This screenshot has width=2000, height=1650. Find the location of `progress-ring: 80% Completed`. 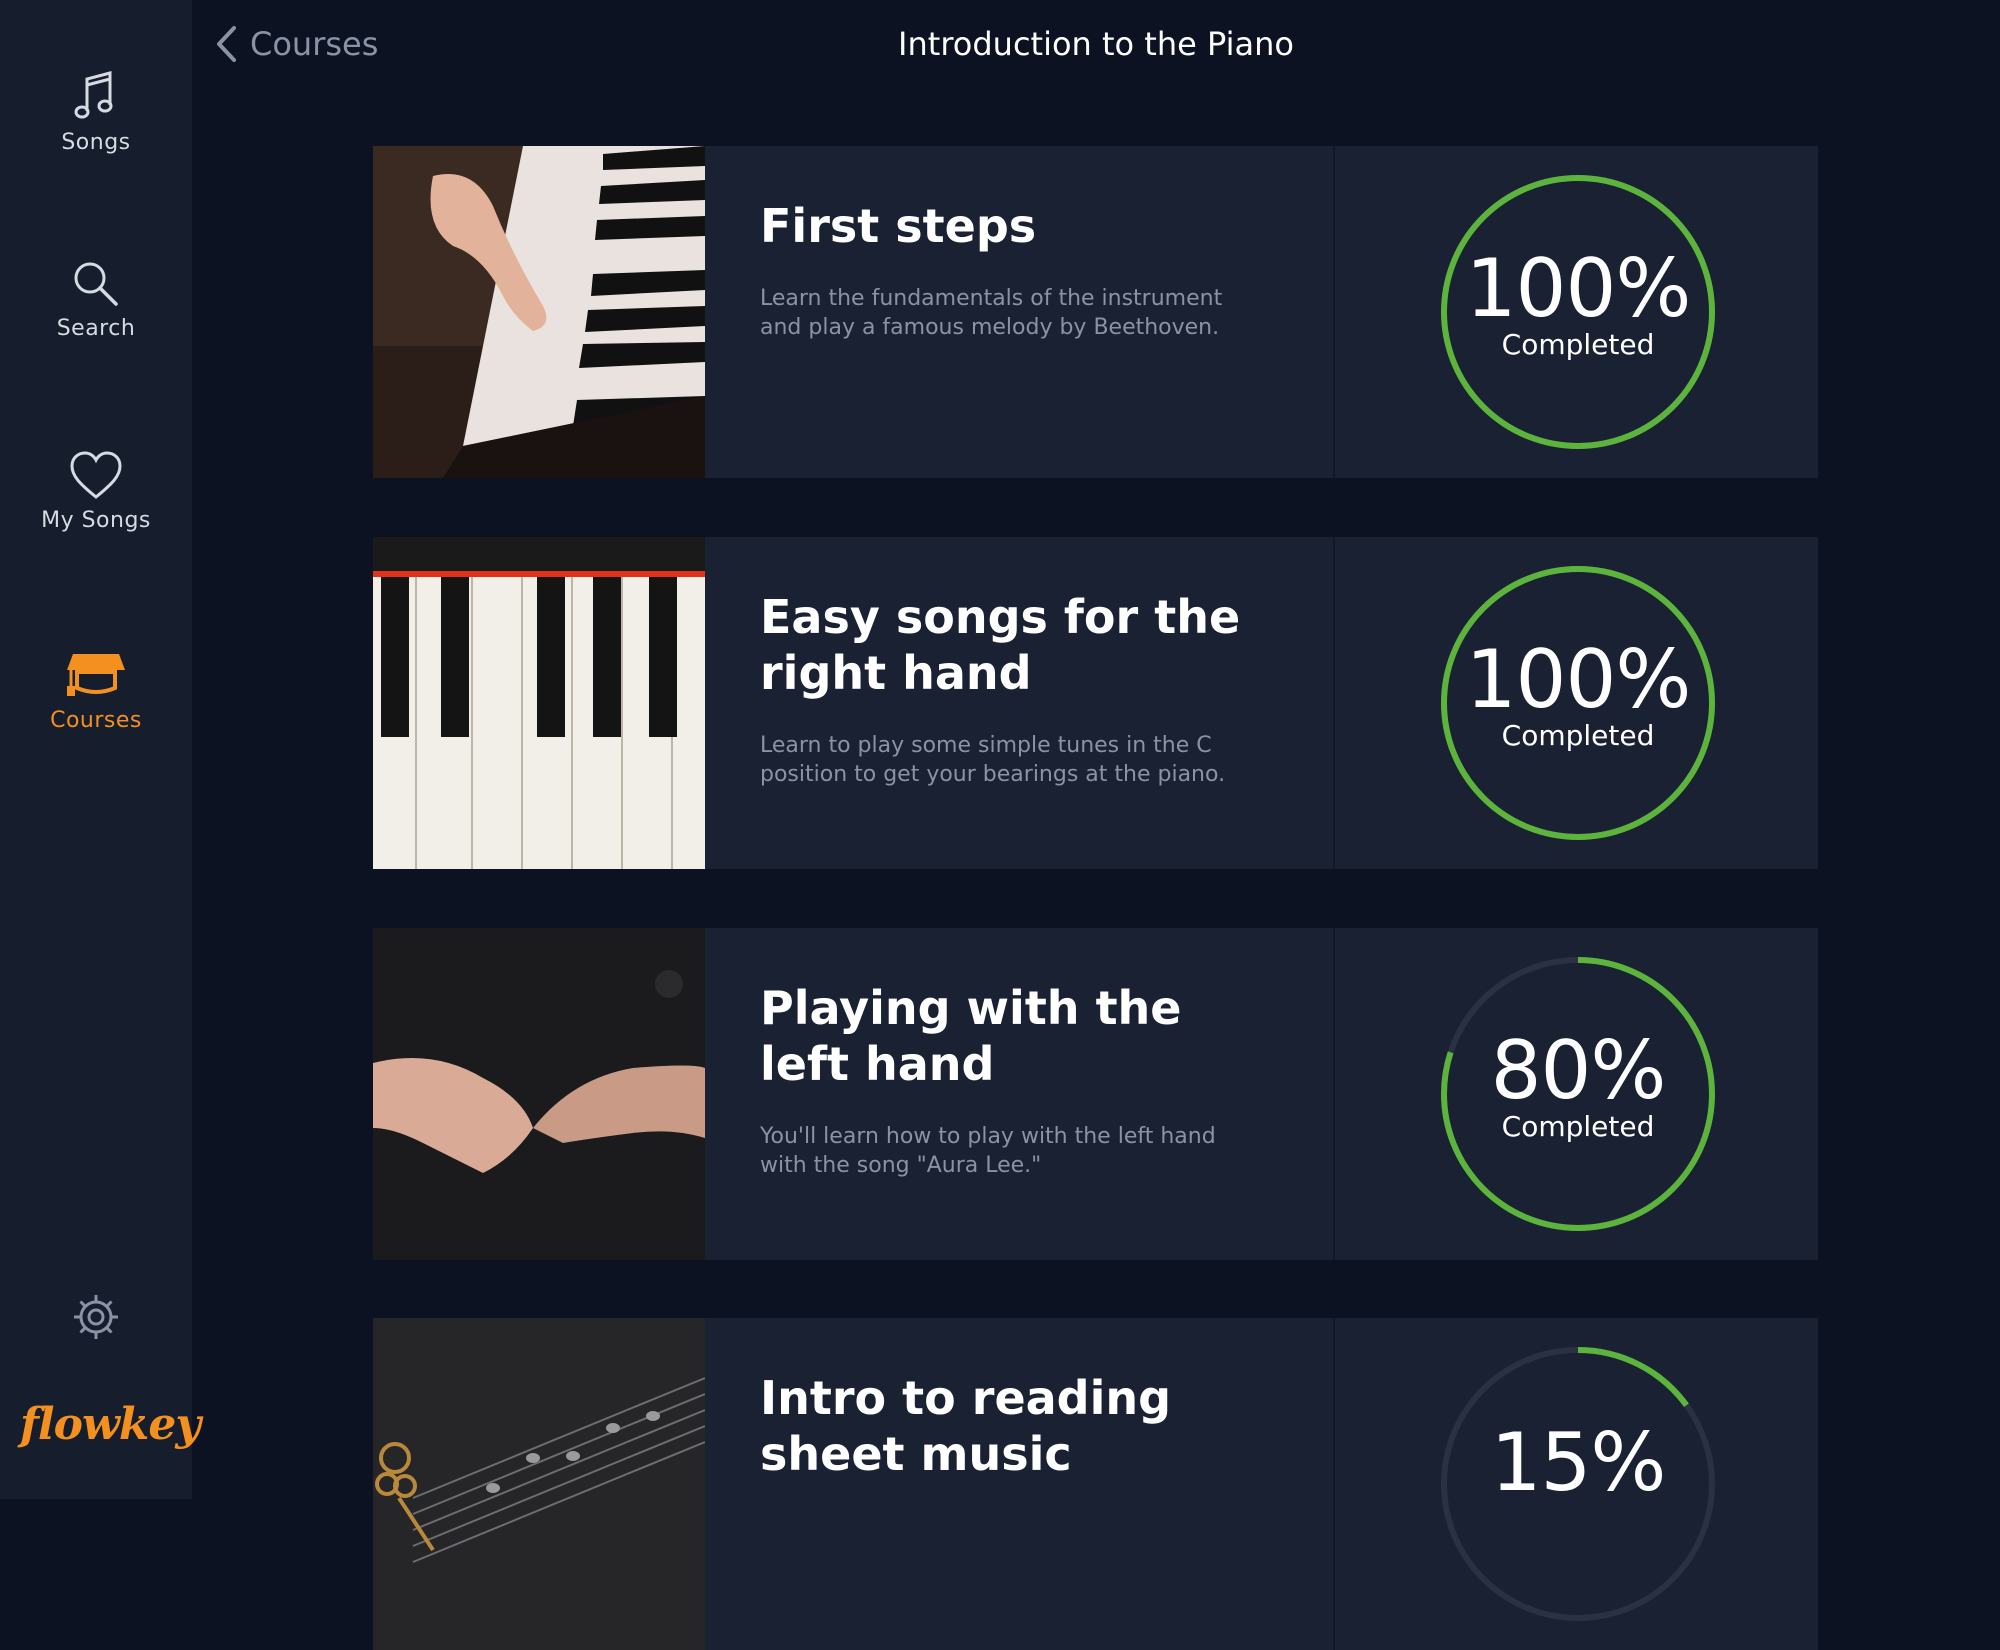

progress-ring: 80% Completed is located at coordinates (1578, 1094).